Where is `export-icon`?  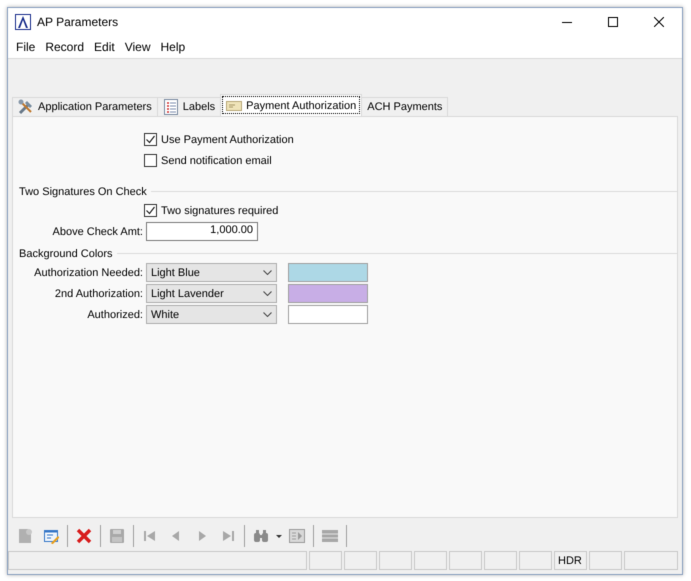
export-icon is located at coordinates (297, 536).